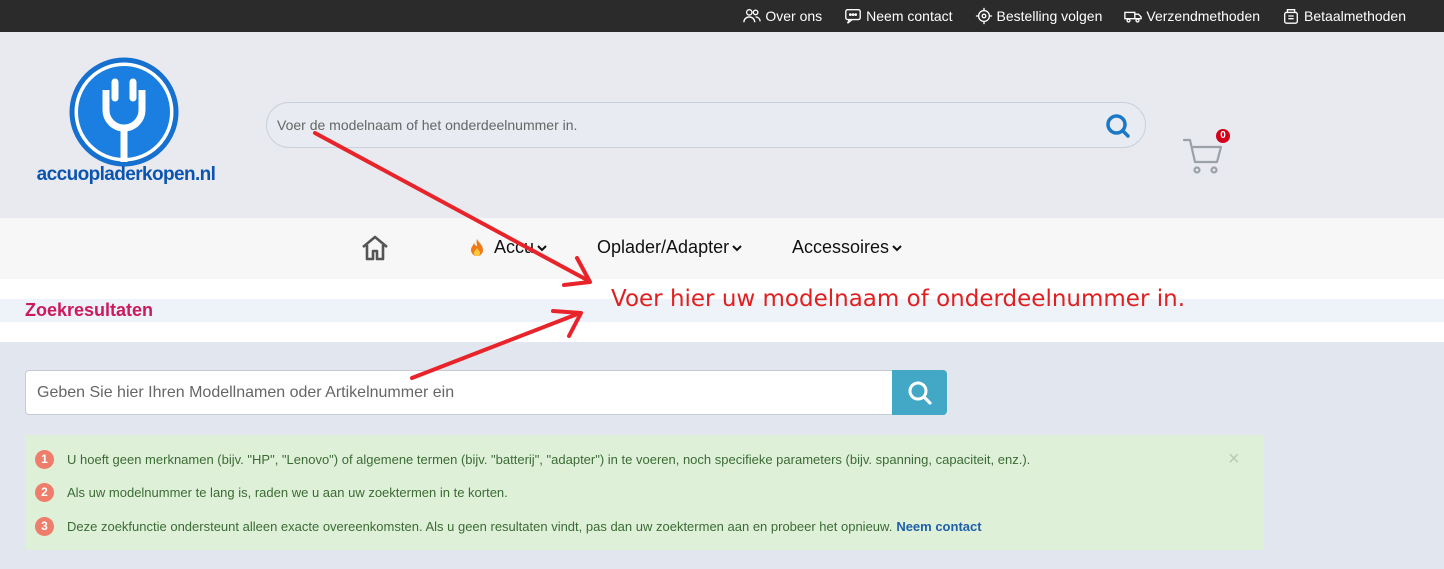  I want to click on contact-link: Neem contact, so click(898, 16).